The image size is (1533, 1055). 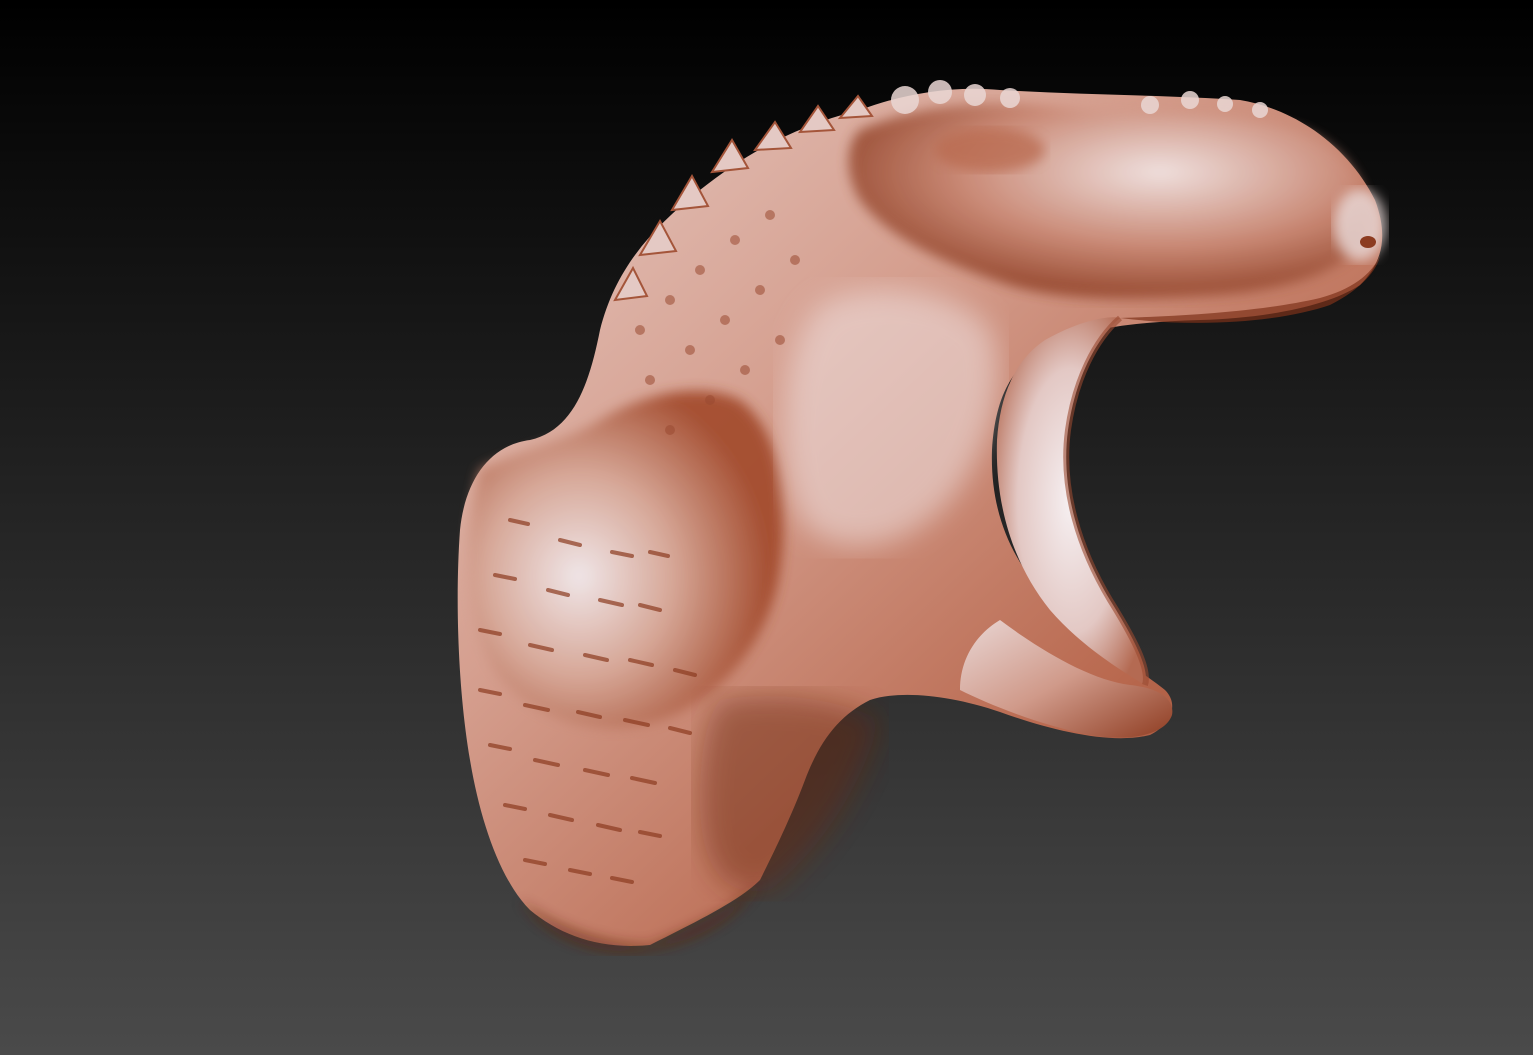 I want to click on eye-socket, so click(x=990, y=150).